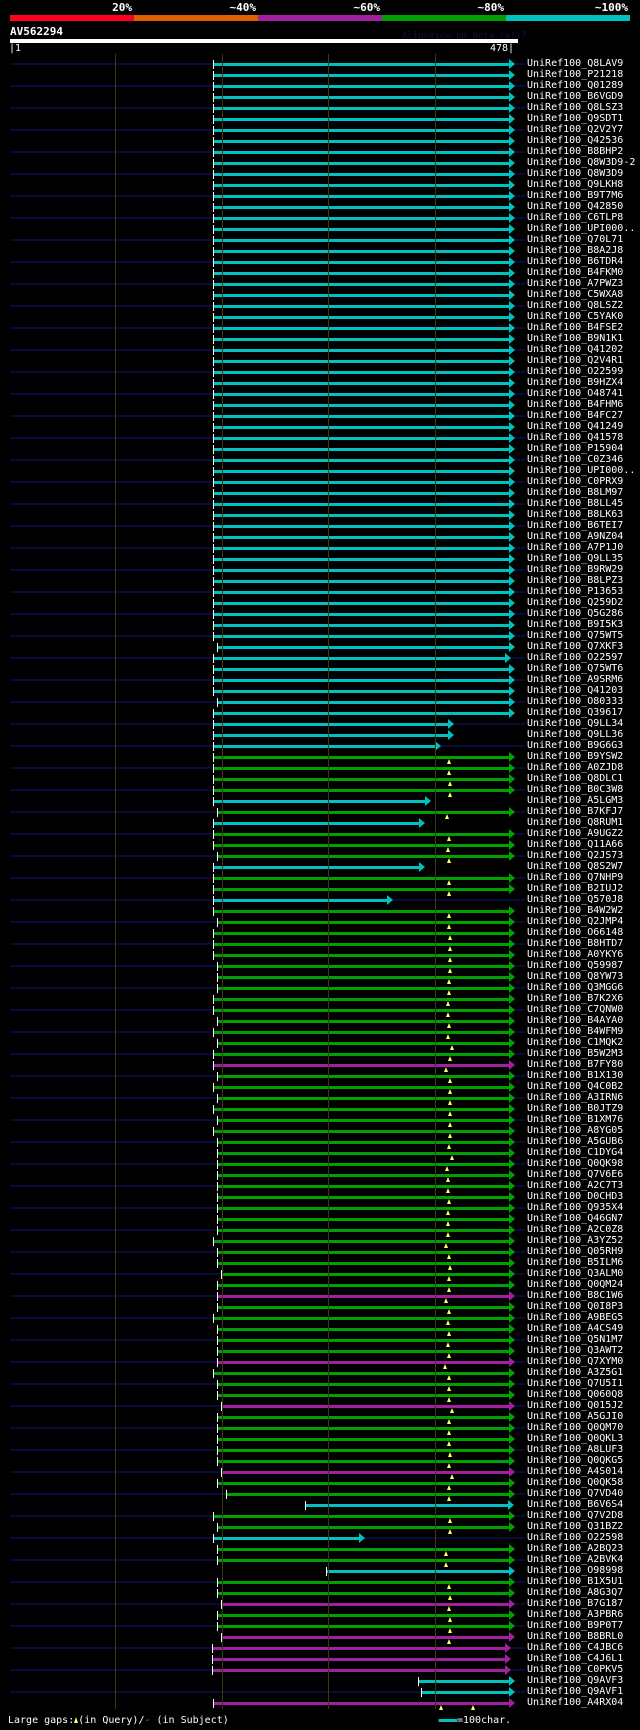 This screenshot has height=1730, width=640. Describe the element at coordinates (575, 965) in the screenshot. I see `hit-label: UniRef100_Q59987` at that location.